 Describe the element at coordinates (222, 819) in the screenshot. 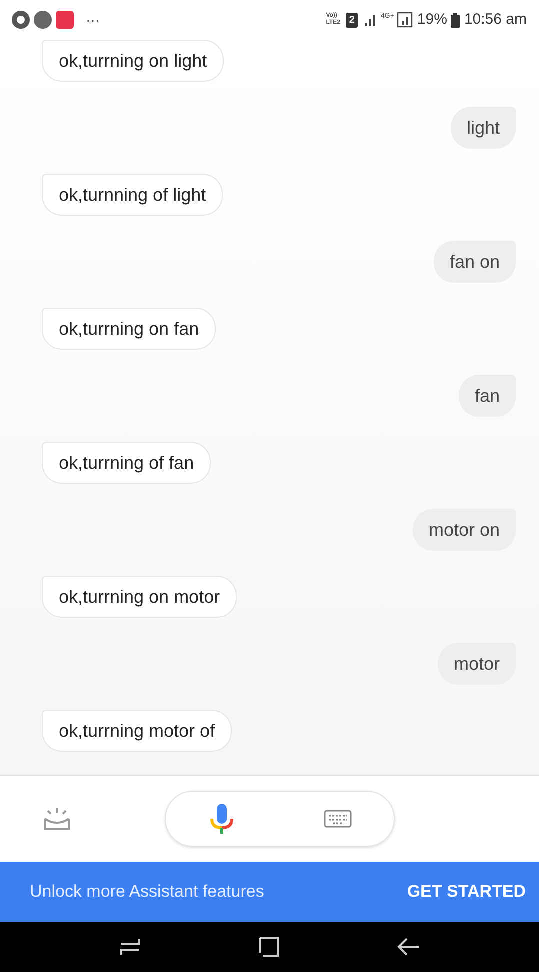

I see `microphone-icon` at that location.